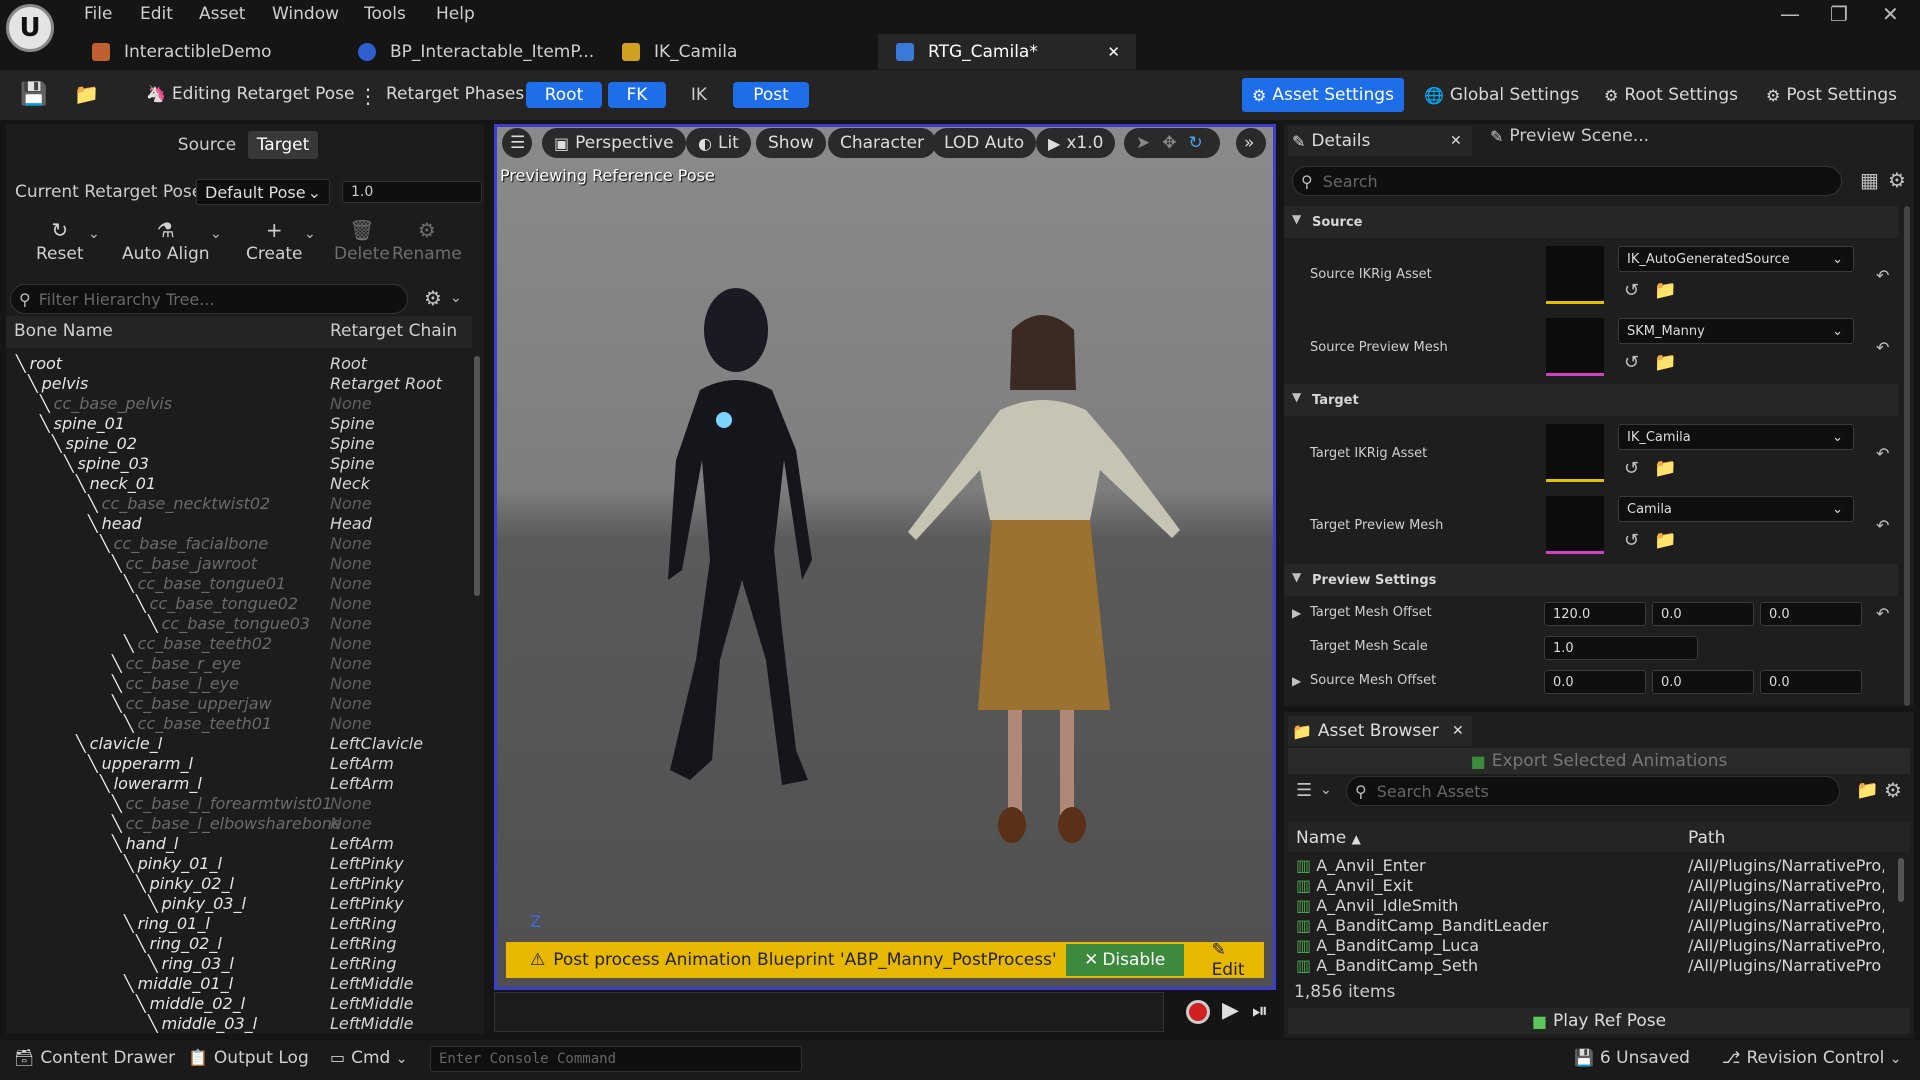  What do you see at coordinates (184, 563) in the screenshot?
I see `bone-row: ╲ cc_base_jawroot` at bounding box center [184, 563].